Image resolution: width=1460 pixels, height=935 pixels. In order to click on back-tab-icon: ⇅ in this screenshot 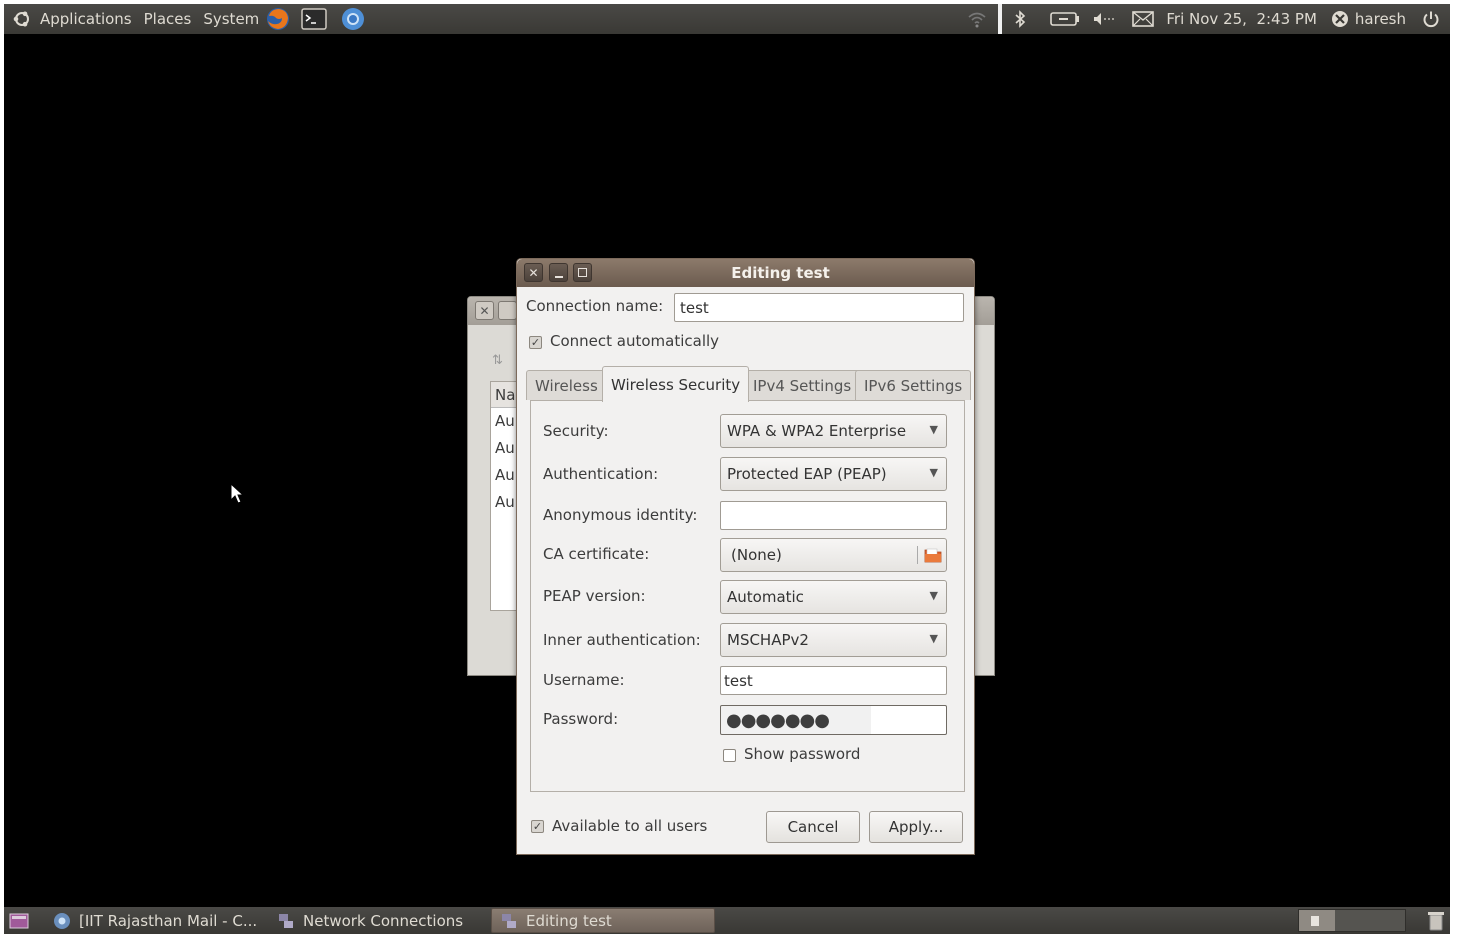, I will do `click(497, 360)`.